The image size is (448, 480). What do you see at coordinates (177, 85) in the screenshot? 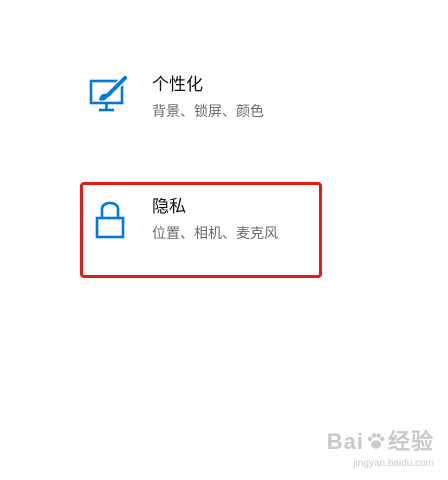
I see `tile-title: 个性化` at bounding box center [177, 85].